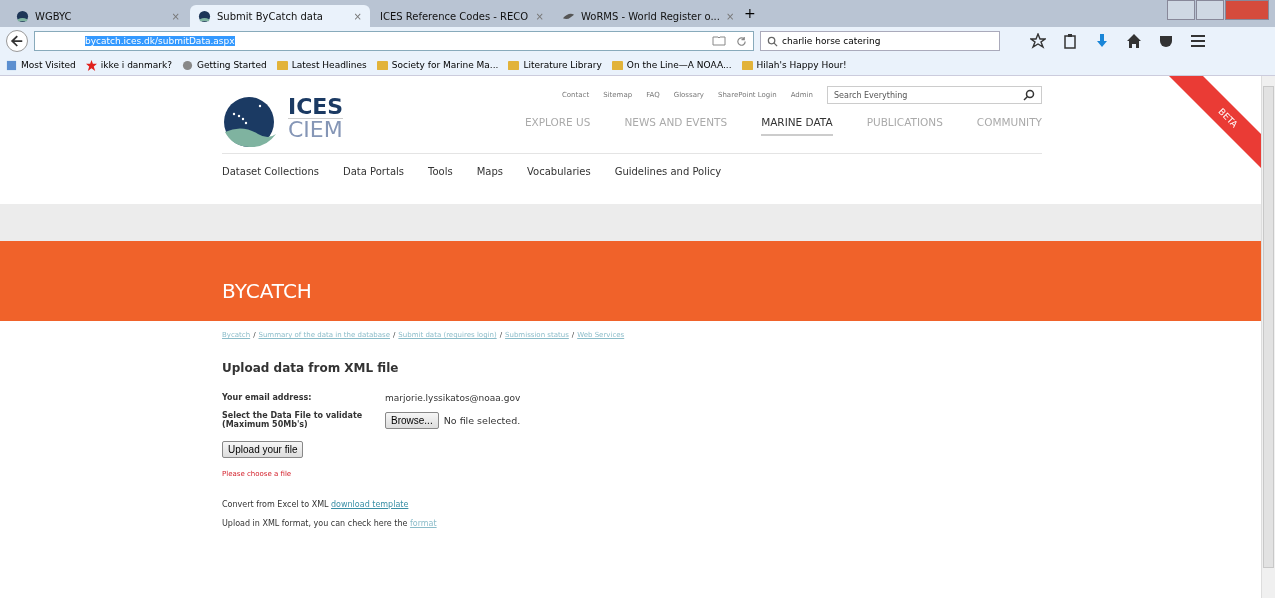  What do you see at coordinates (1166, 41) in the screenshot?
I see `pocket-icon` at bounding box center [1166, 41].